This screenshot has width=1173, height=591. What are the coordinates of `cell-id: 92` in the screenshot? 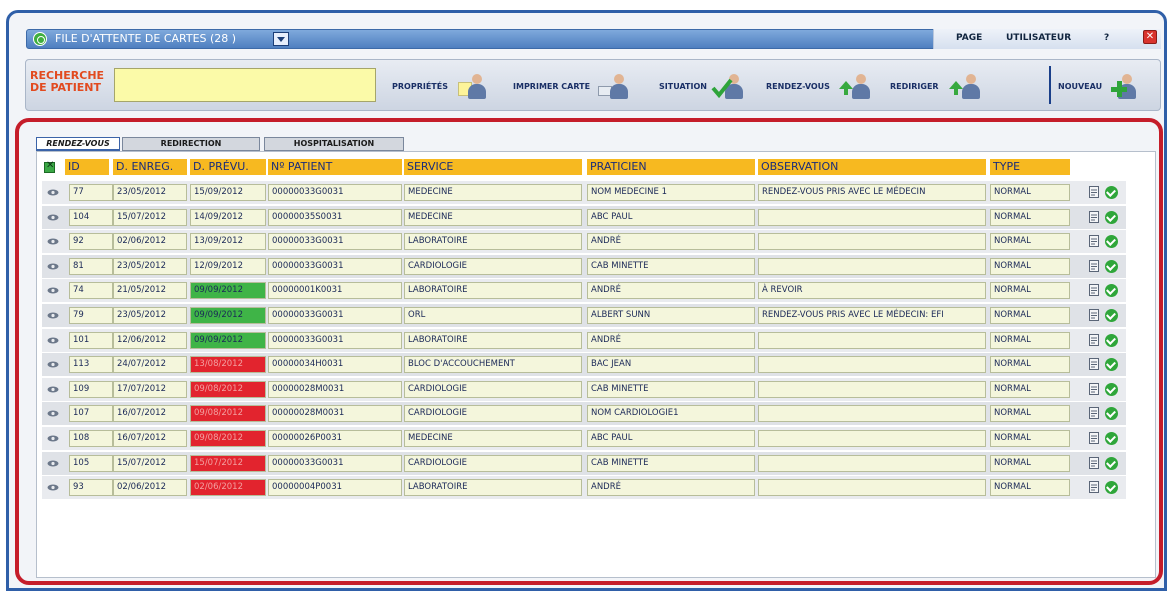 It's located at (91, 242).